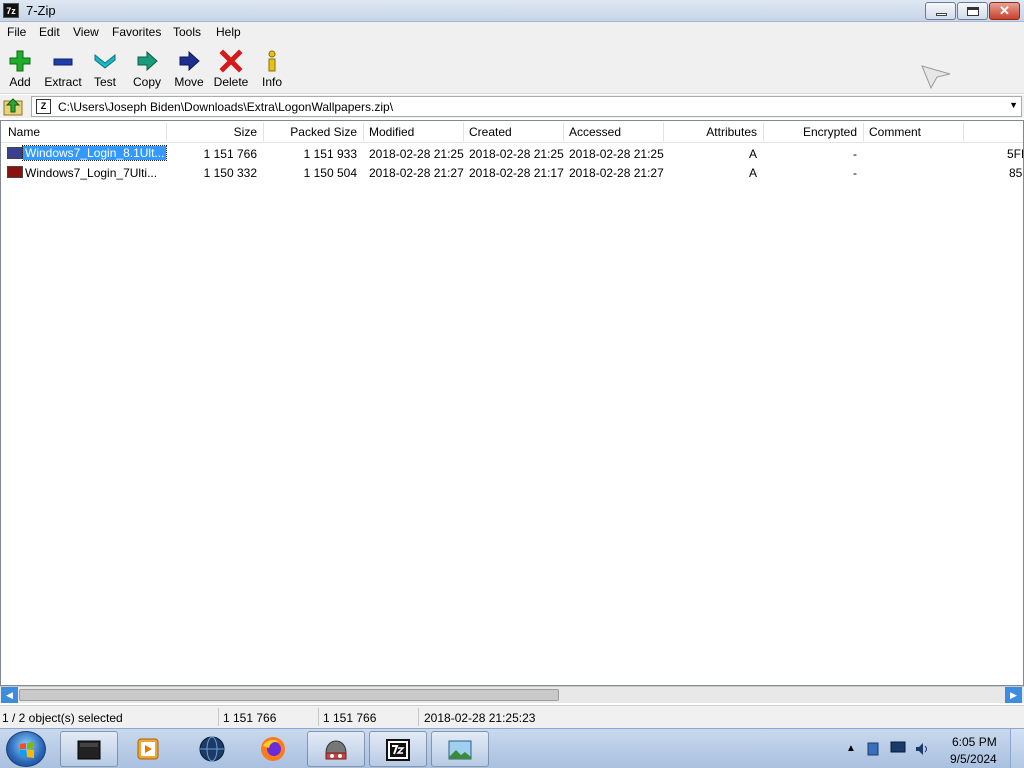 This screenshot has height=768, width=1024. I want to click on minimize-button, so click(940, 11).